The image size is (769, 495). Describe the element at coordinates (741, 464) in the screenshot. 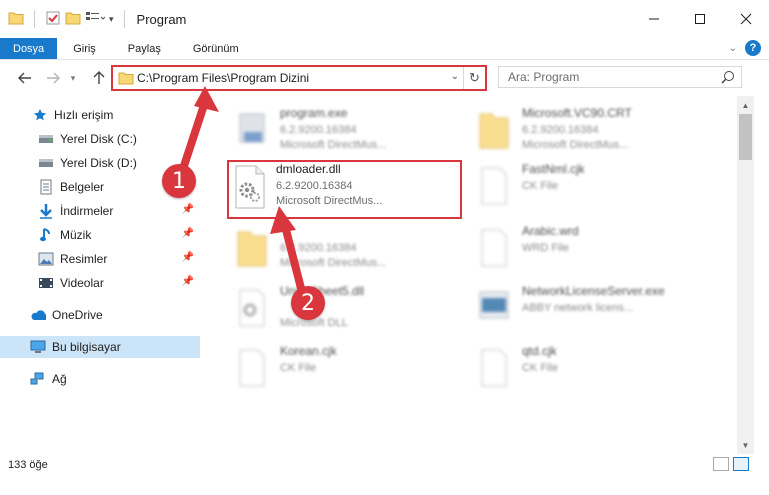

I see `large-icons-view-button` at that location.